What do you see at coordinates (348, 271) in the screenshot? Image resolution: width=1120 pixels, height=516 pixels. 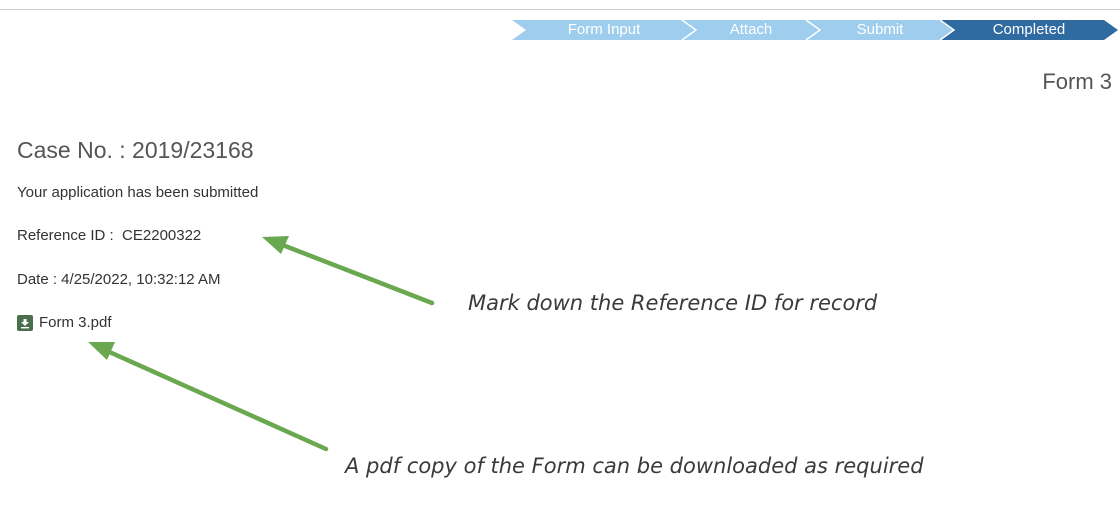 I see `arrow-to-reference-id` at bounding box center [348, 271].